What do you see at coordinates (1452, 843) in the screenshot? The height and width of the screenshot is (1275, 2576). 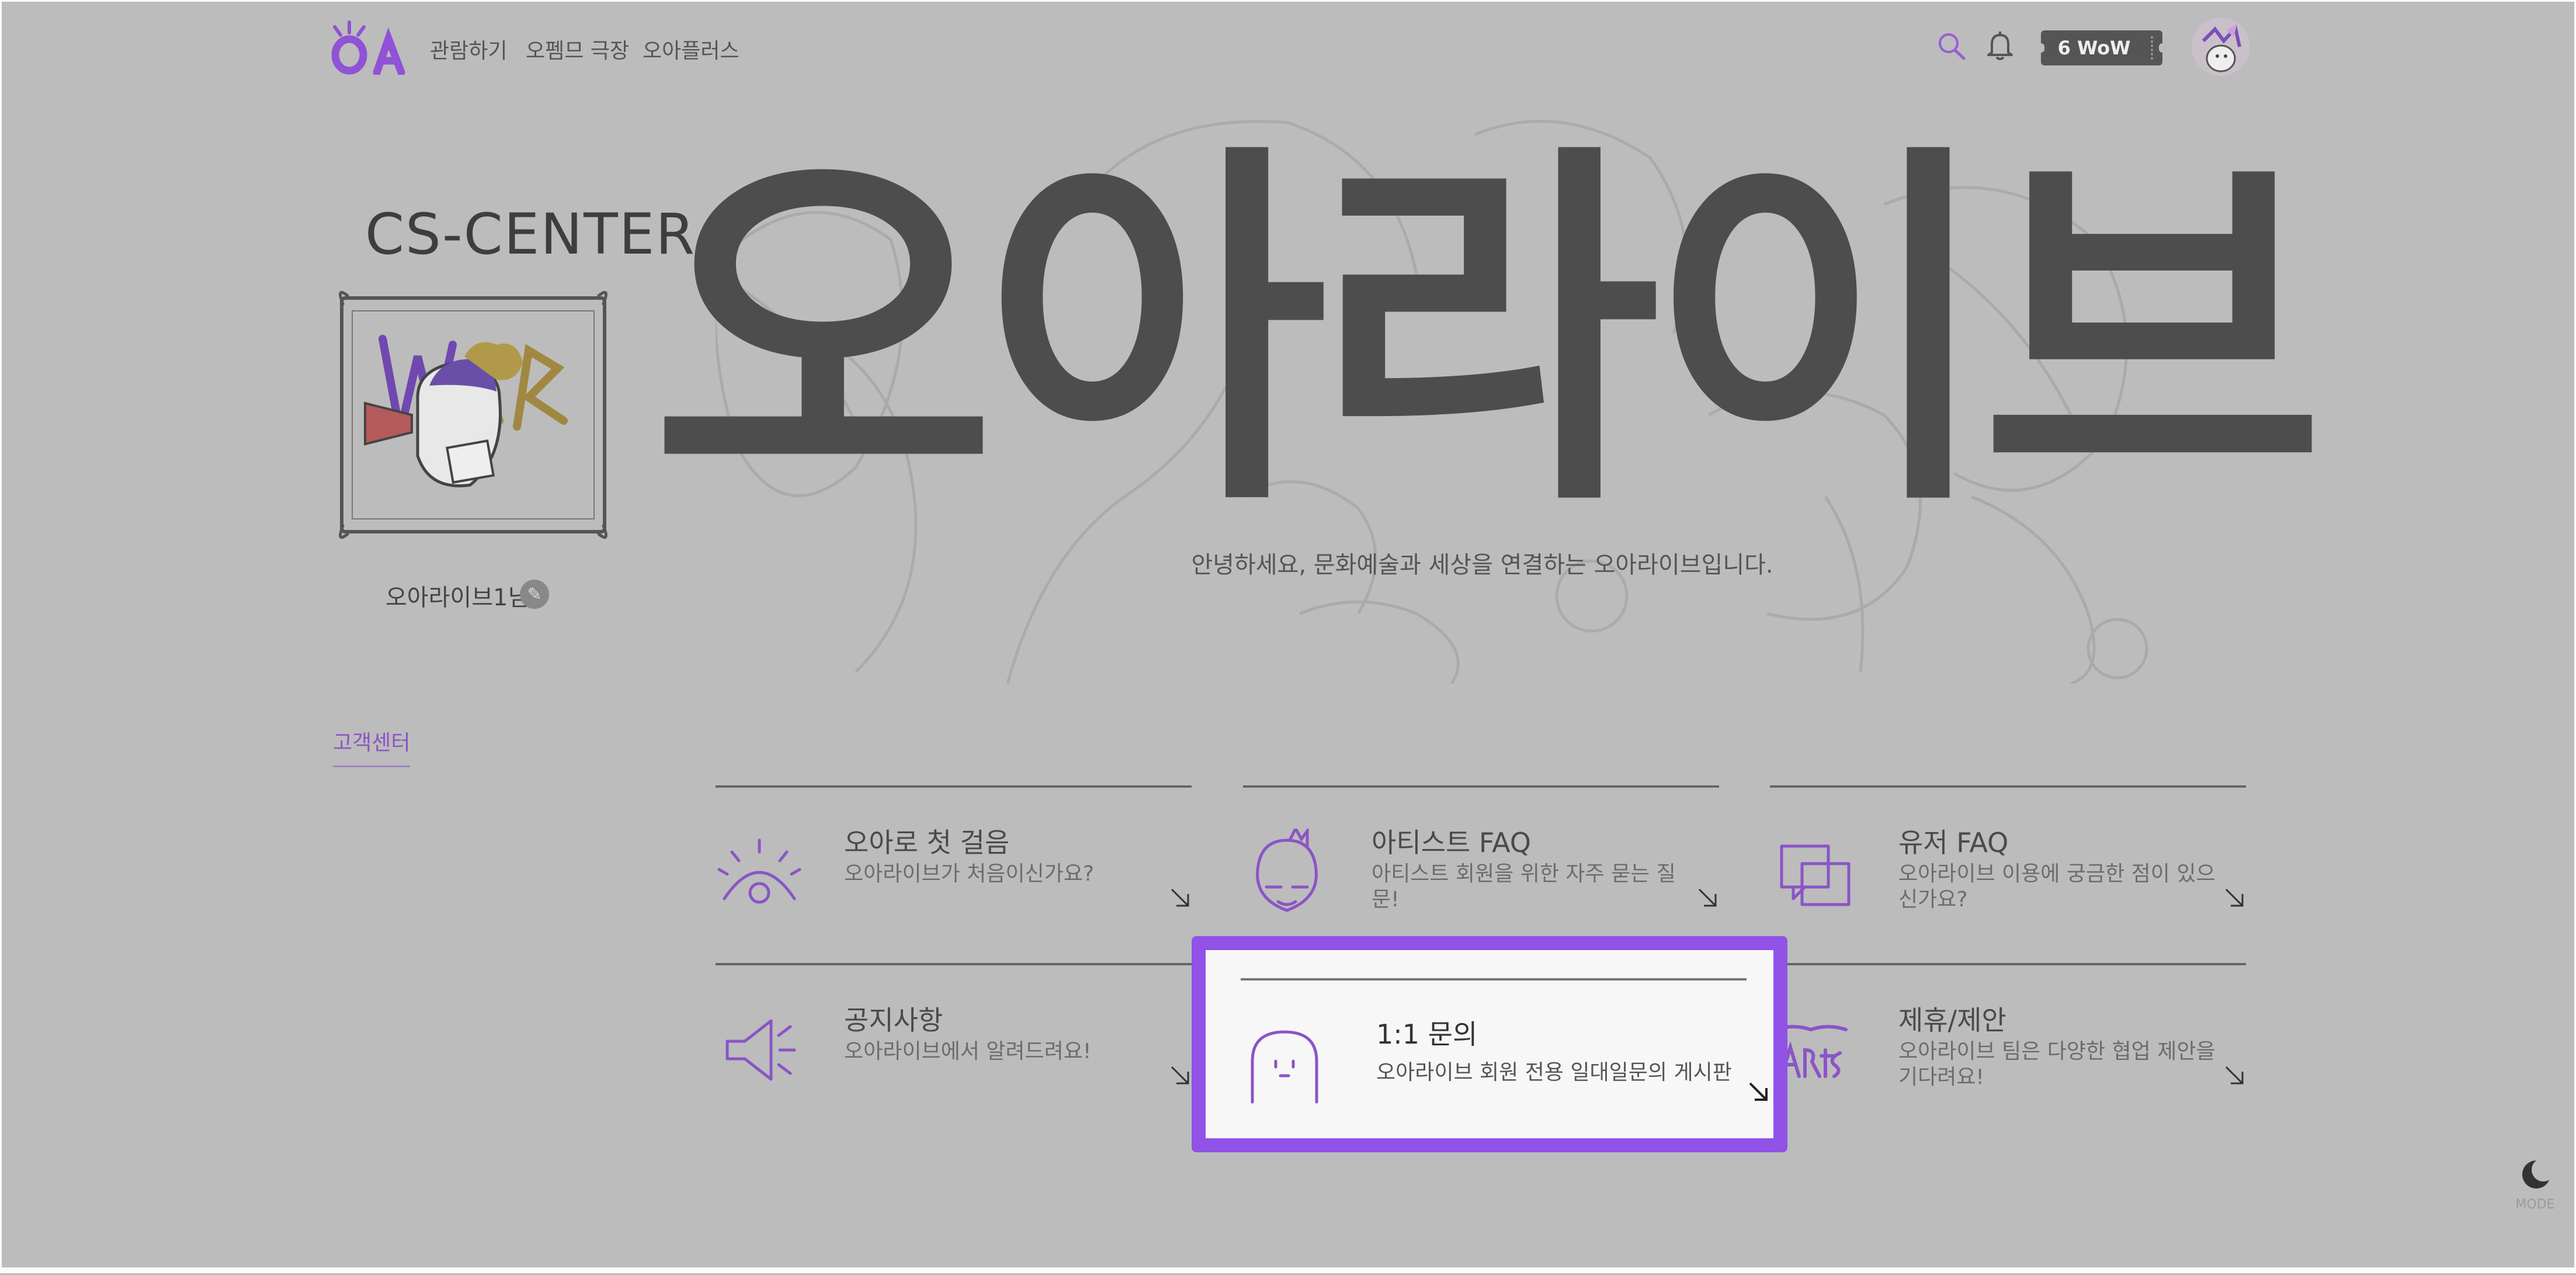 I see `card-title: 아티스트 FAQ` at bounding box center [1452, 843].